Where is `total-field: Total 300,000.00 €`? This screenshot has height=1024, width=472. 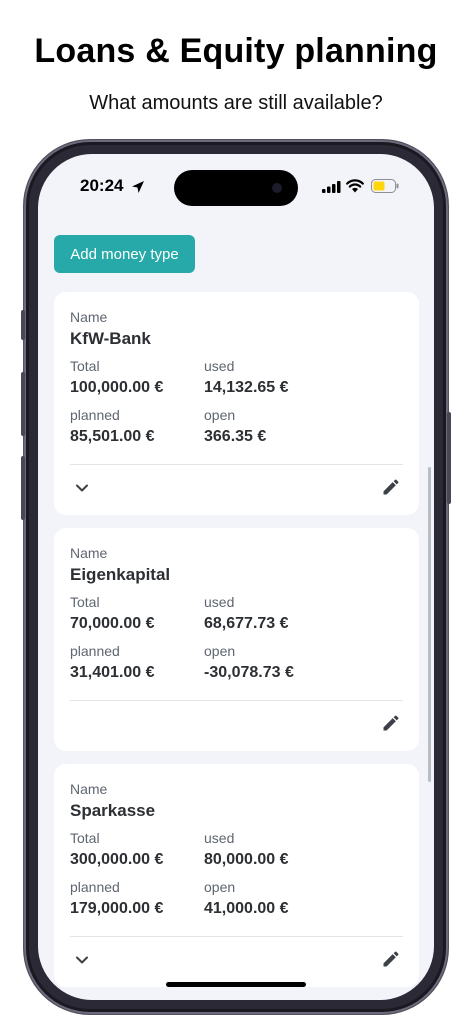
total-field: Total 300,000.00 € is located at coordinates (116, 850).